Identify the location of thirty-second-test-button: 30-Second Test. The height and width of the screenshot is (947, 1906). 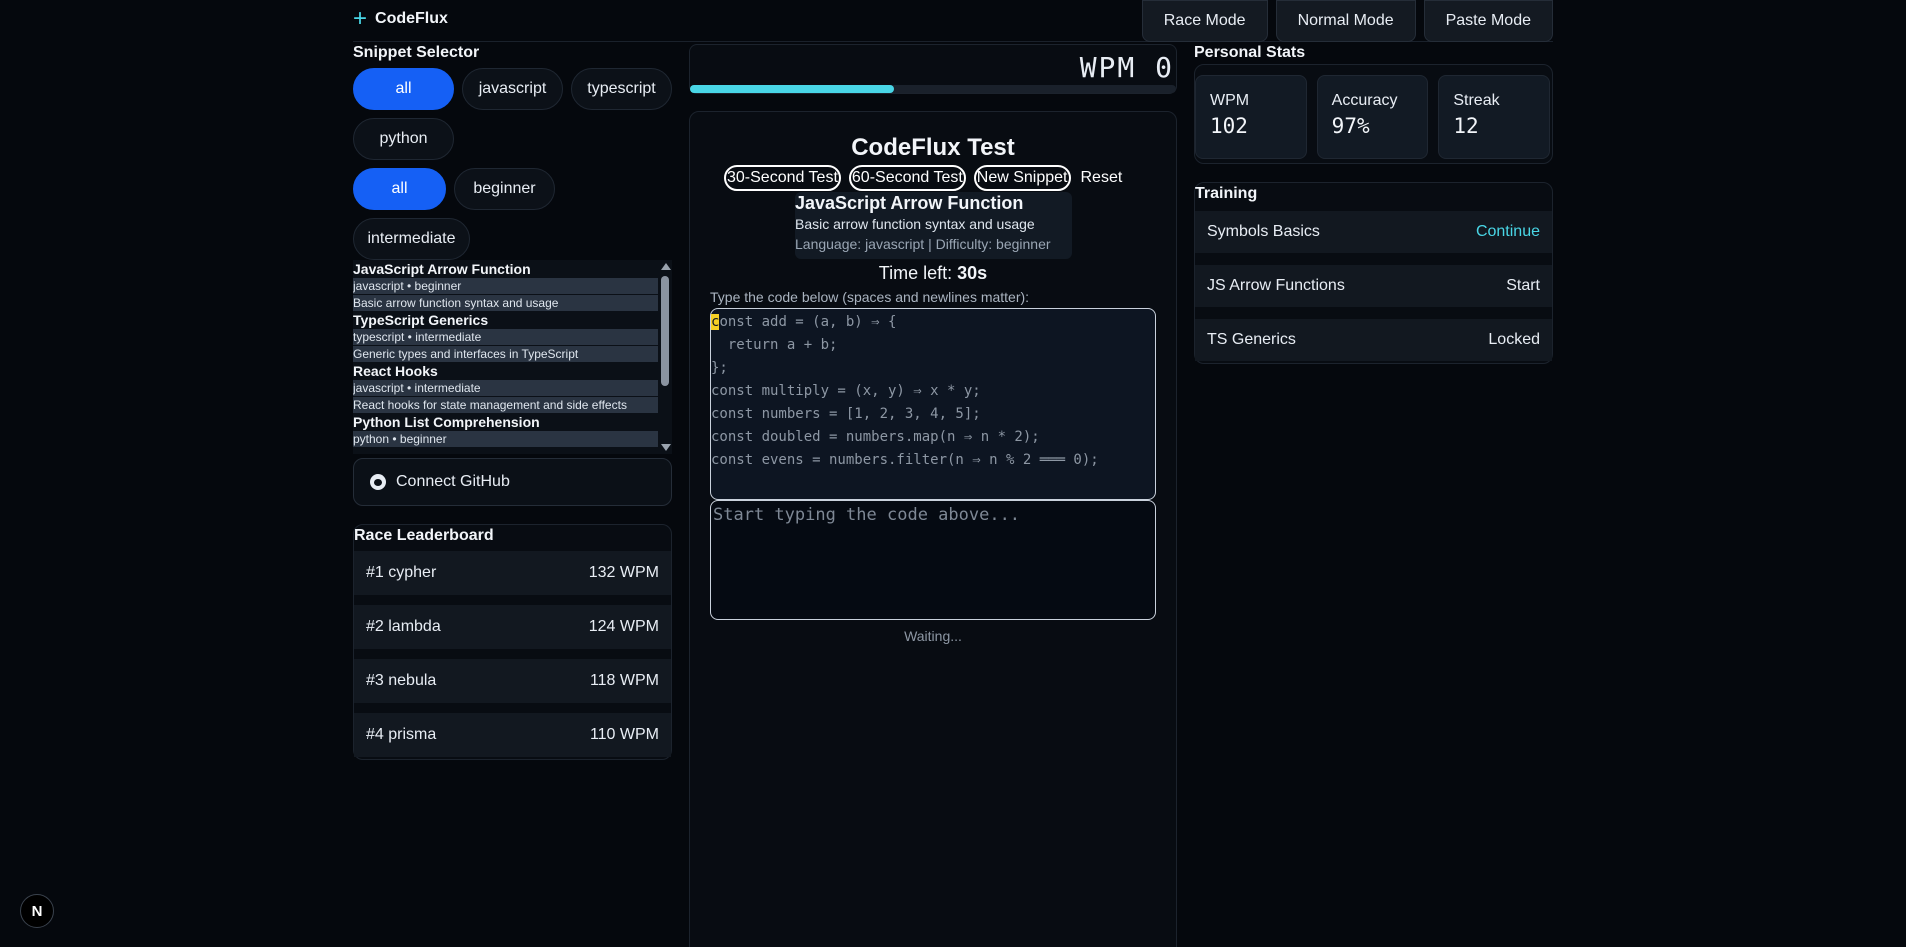
(782, 178).